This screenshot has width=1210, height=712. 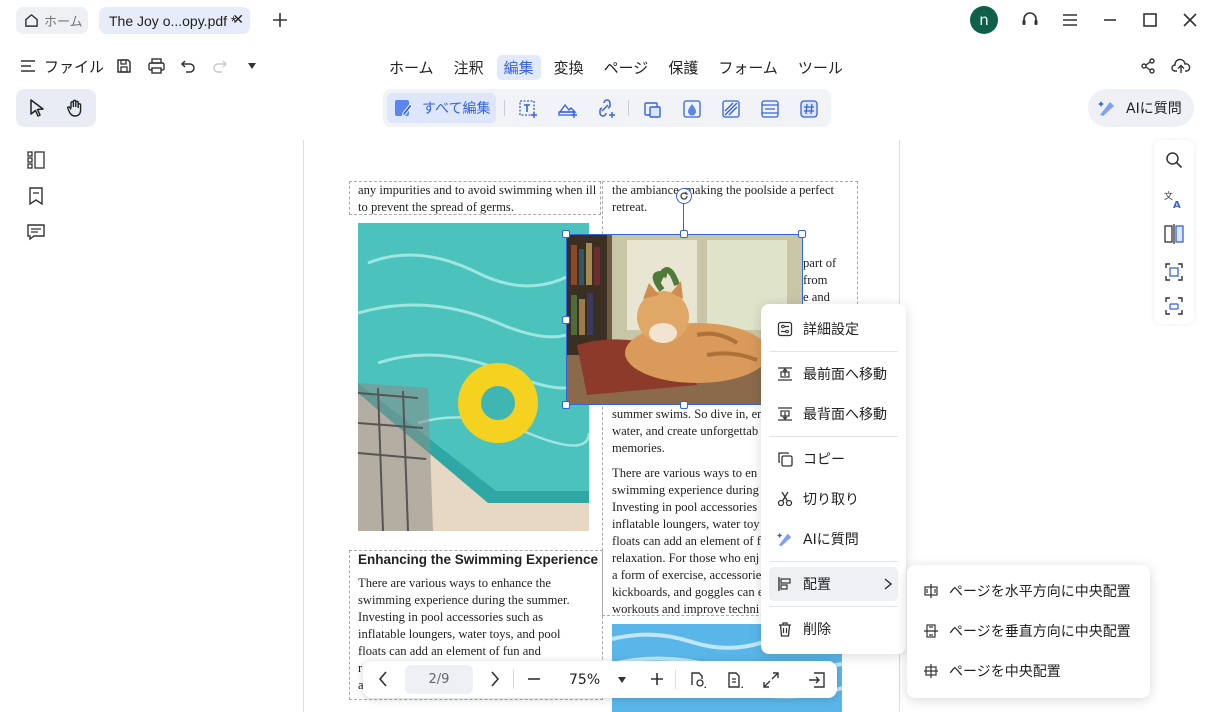 What do you see at coordinates (606, 109) in the screenshot?
I see `add-link-icon` at bounding box center [606, 109].